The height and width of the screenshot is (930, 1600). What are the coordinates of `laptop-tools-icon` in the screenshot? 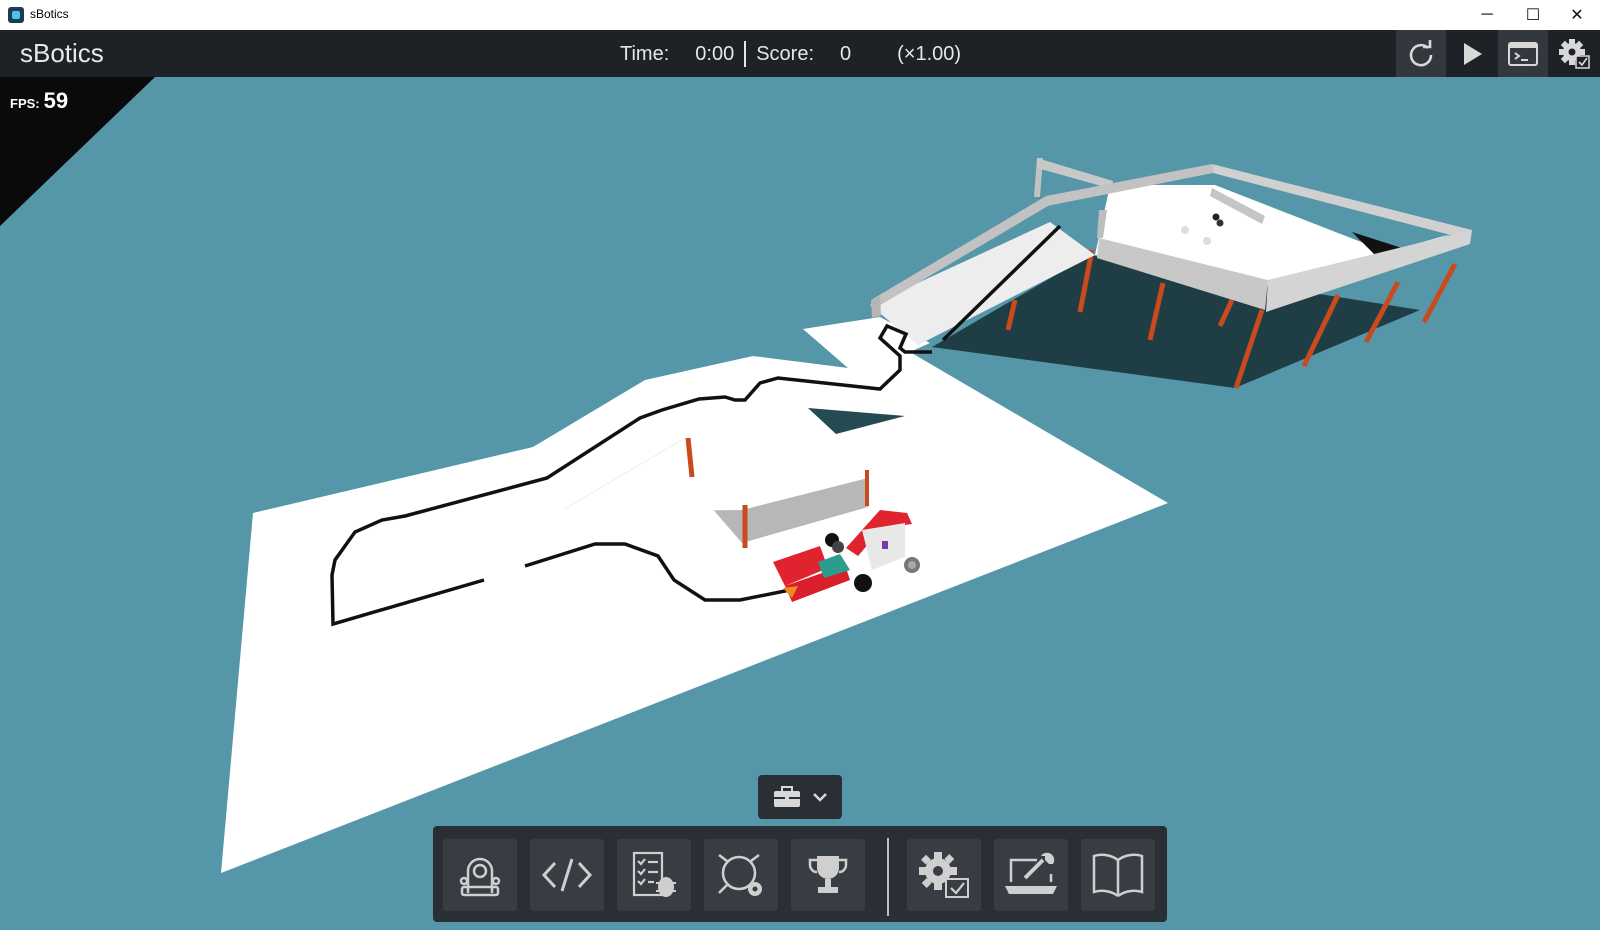 It's located at (1031, 873).